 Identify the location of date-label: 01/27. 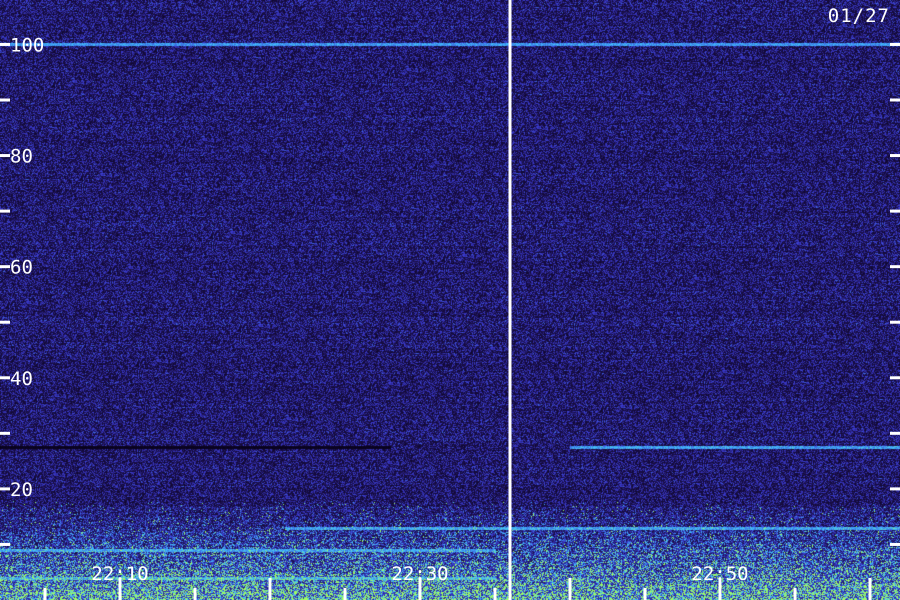
(858, 16).